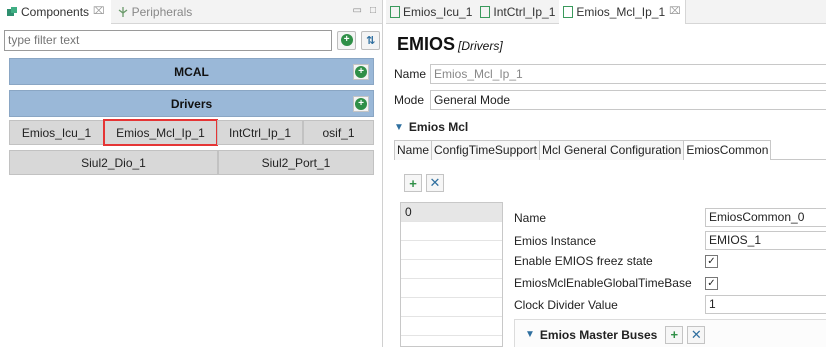 Image resolution: width=826 pixels, height=347 pixels. Describe the element at coordinates (451, 212) in the screenshot. I see `list-item: 0` at that location.